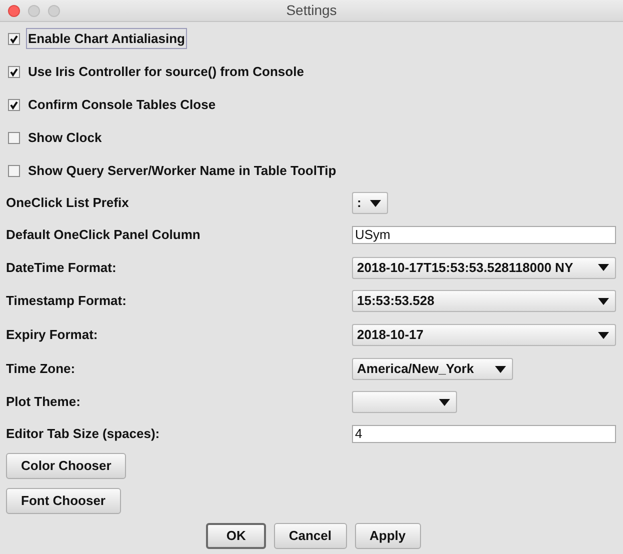 The image size is (623, 554). What do you see at coordinates (236, 536) in the screenshot?
I see `dialog-button: OK` at bounding box center [236, 536].